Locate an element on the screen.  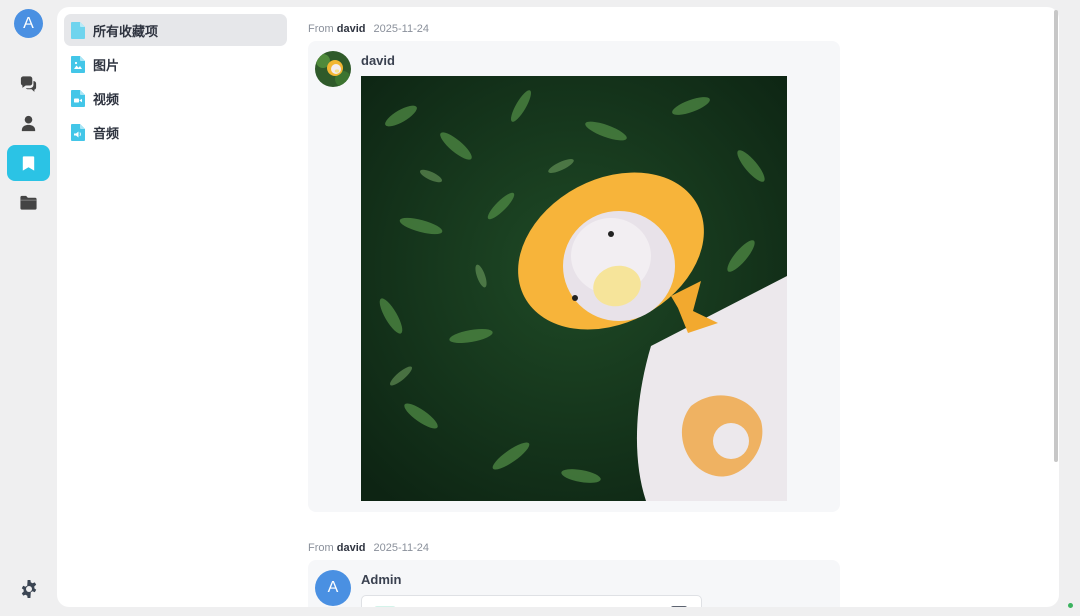
filter-images: 图片 is located at coordinates (175, 64).